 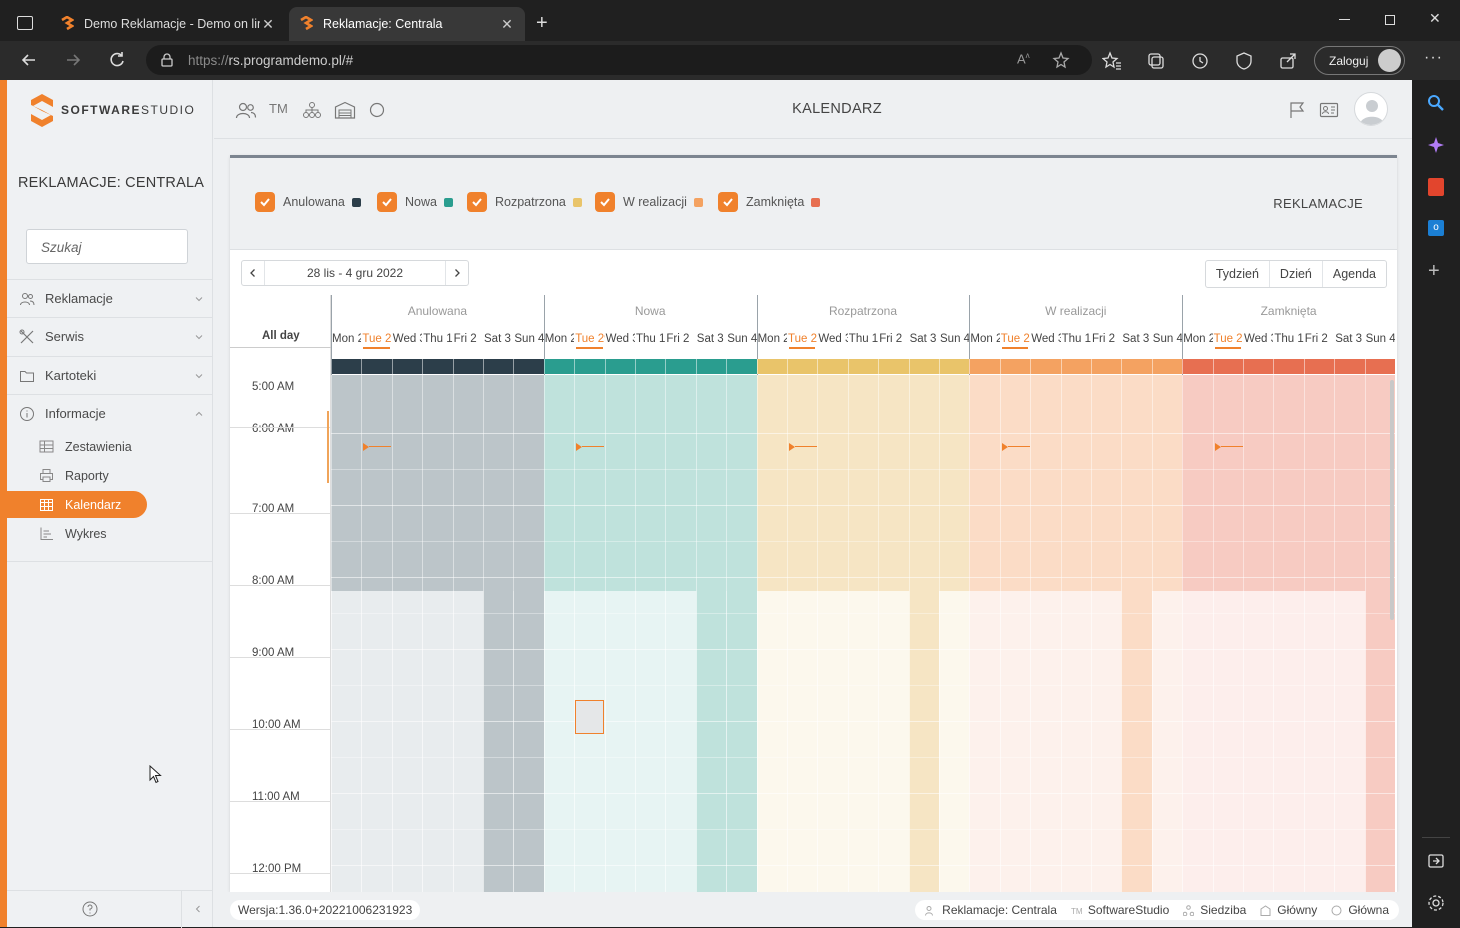 What do you see at coordinates (589, 717) in the screenshot?
I see `selected-time-slot` at bounding box center [589, 717].